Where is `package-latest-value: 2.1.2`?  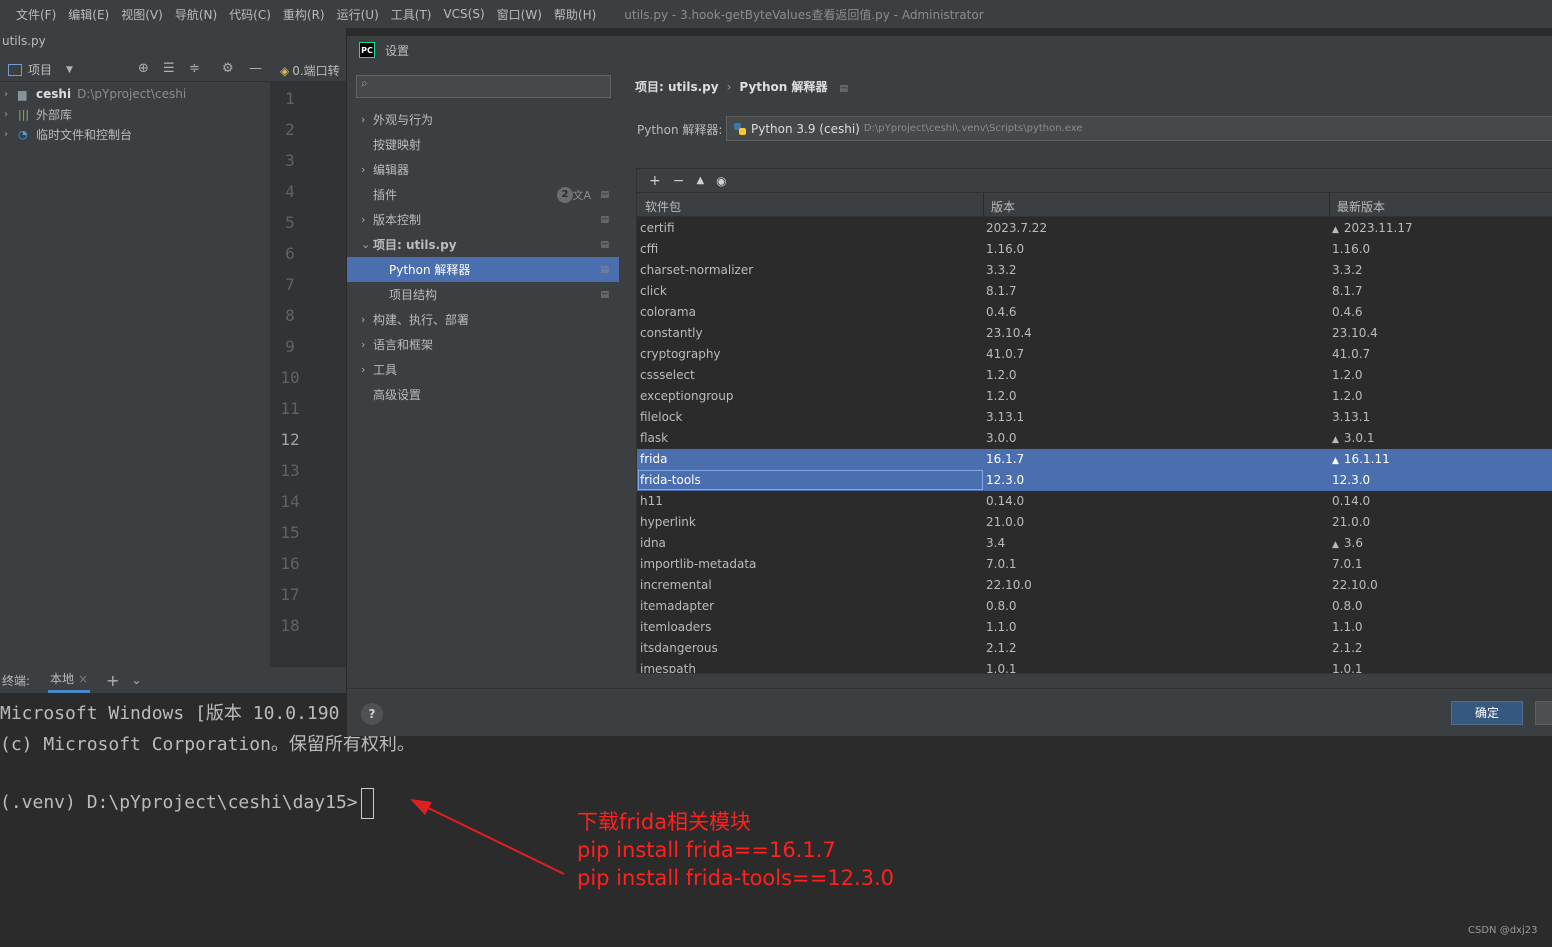 package-latest-value: 2.1.2 is located at coordinates (1347, 648).